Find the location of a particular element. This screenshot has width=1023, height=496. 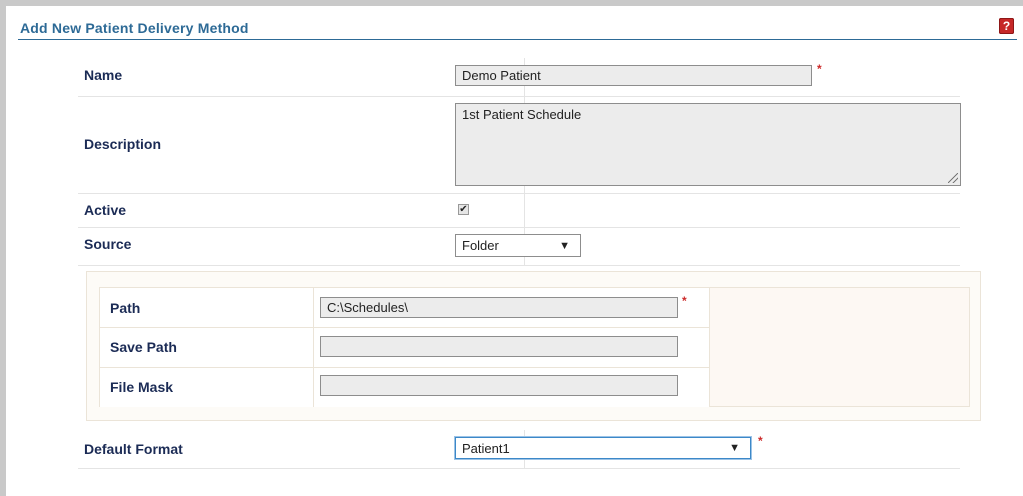

source-row: Source Folder ▼ is located at coordinates (519, 247).